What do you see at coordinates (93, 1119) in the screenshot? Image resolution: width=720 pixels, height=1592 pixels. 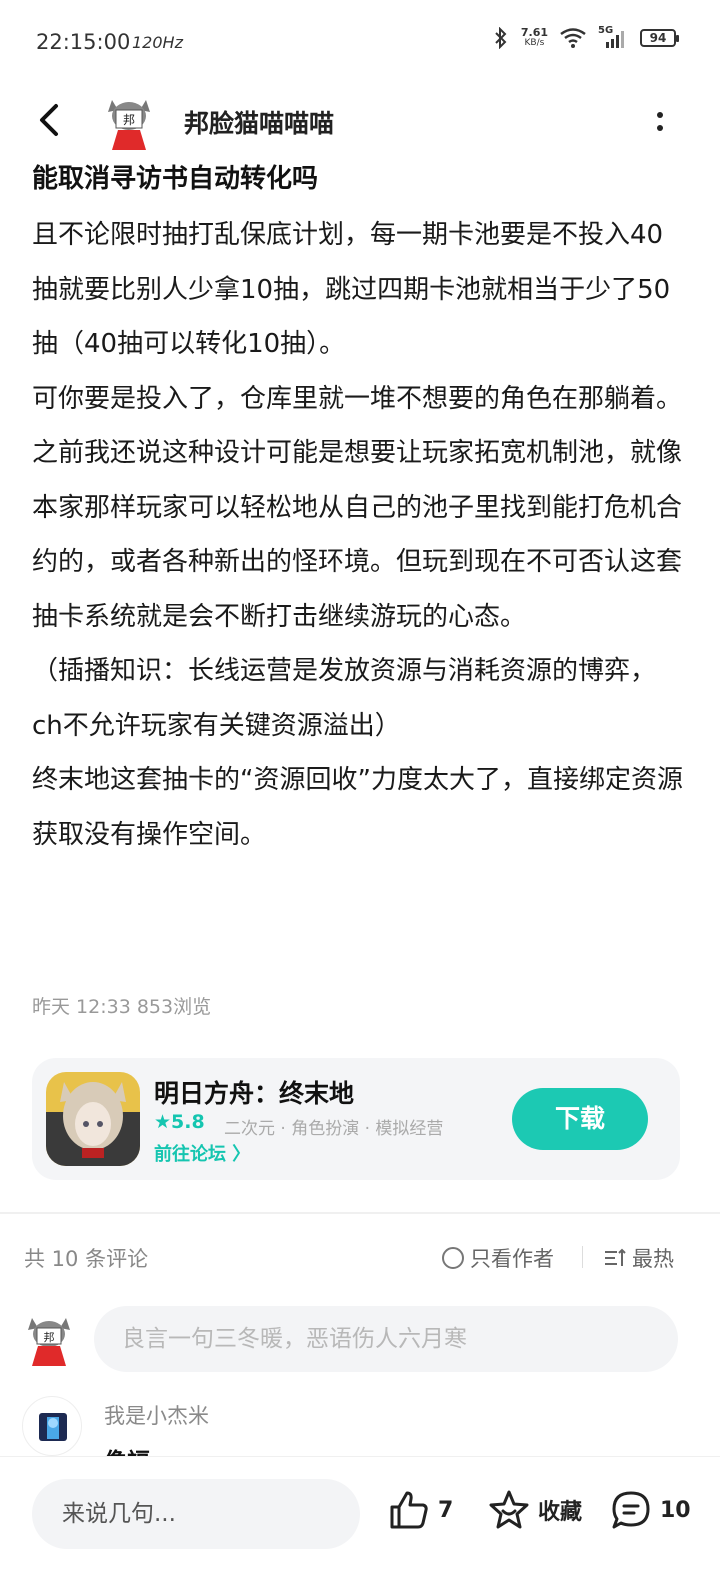 I see `game-icon` at bounding box center [93, 1119].